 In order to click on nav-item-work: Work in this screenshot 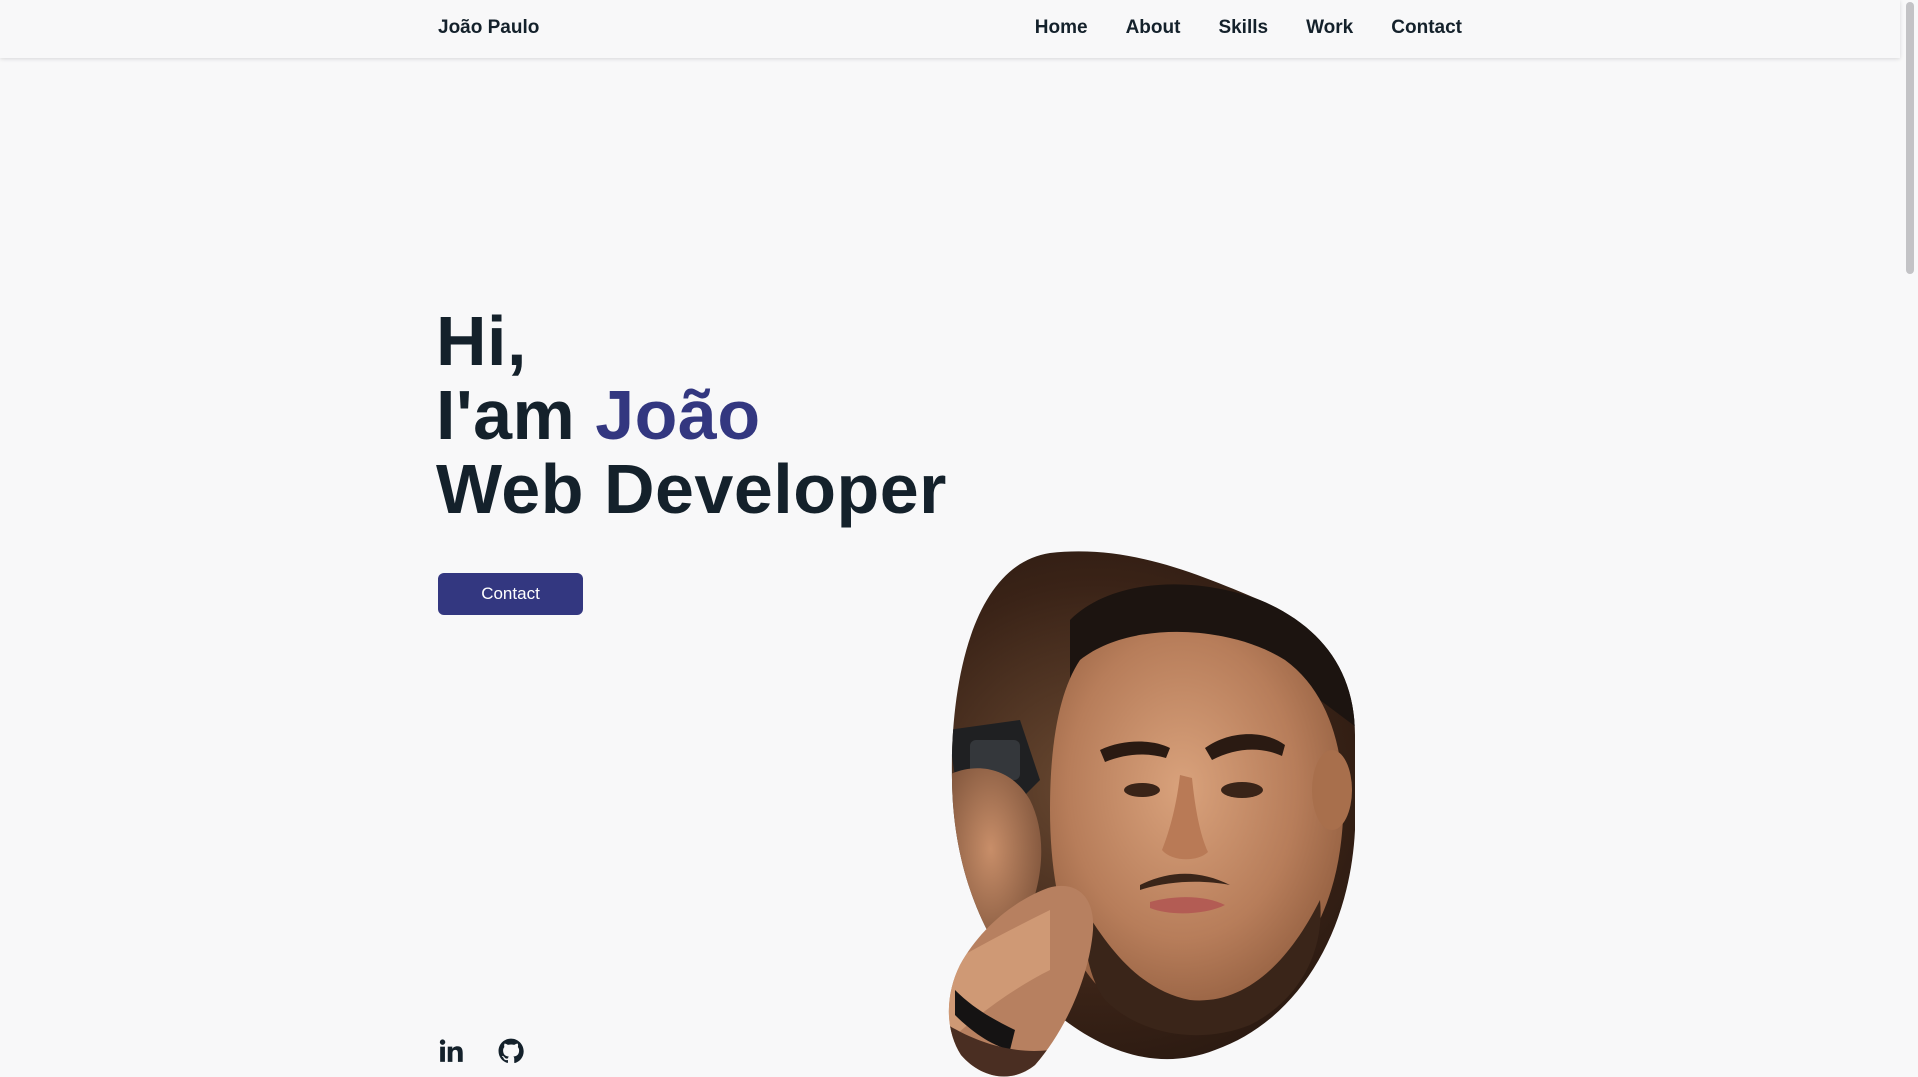, I will do `click(1329, 28)`.